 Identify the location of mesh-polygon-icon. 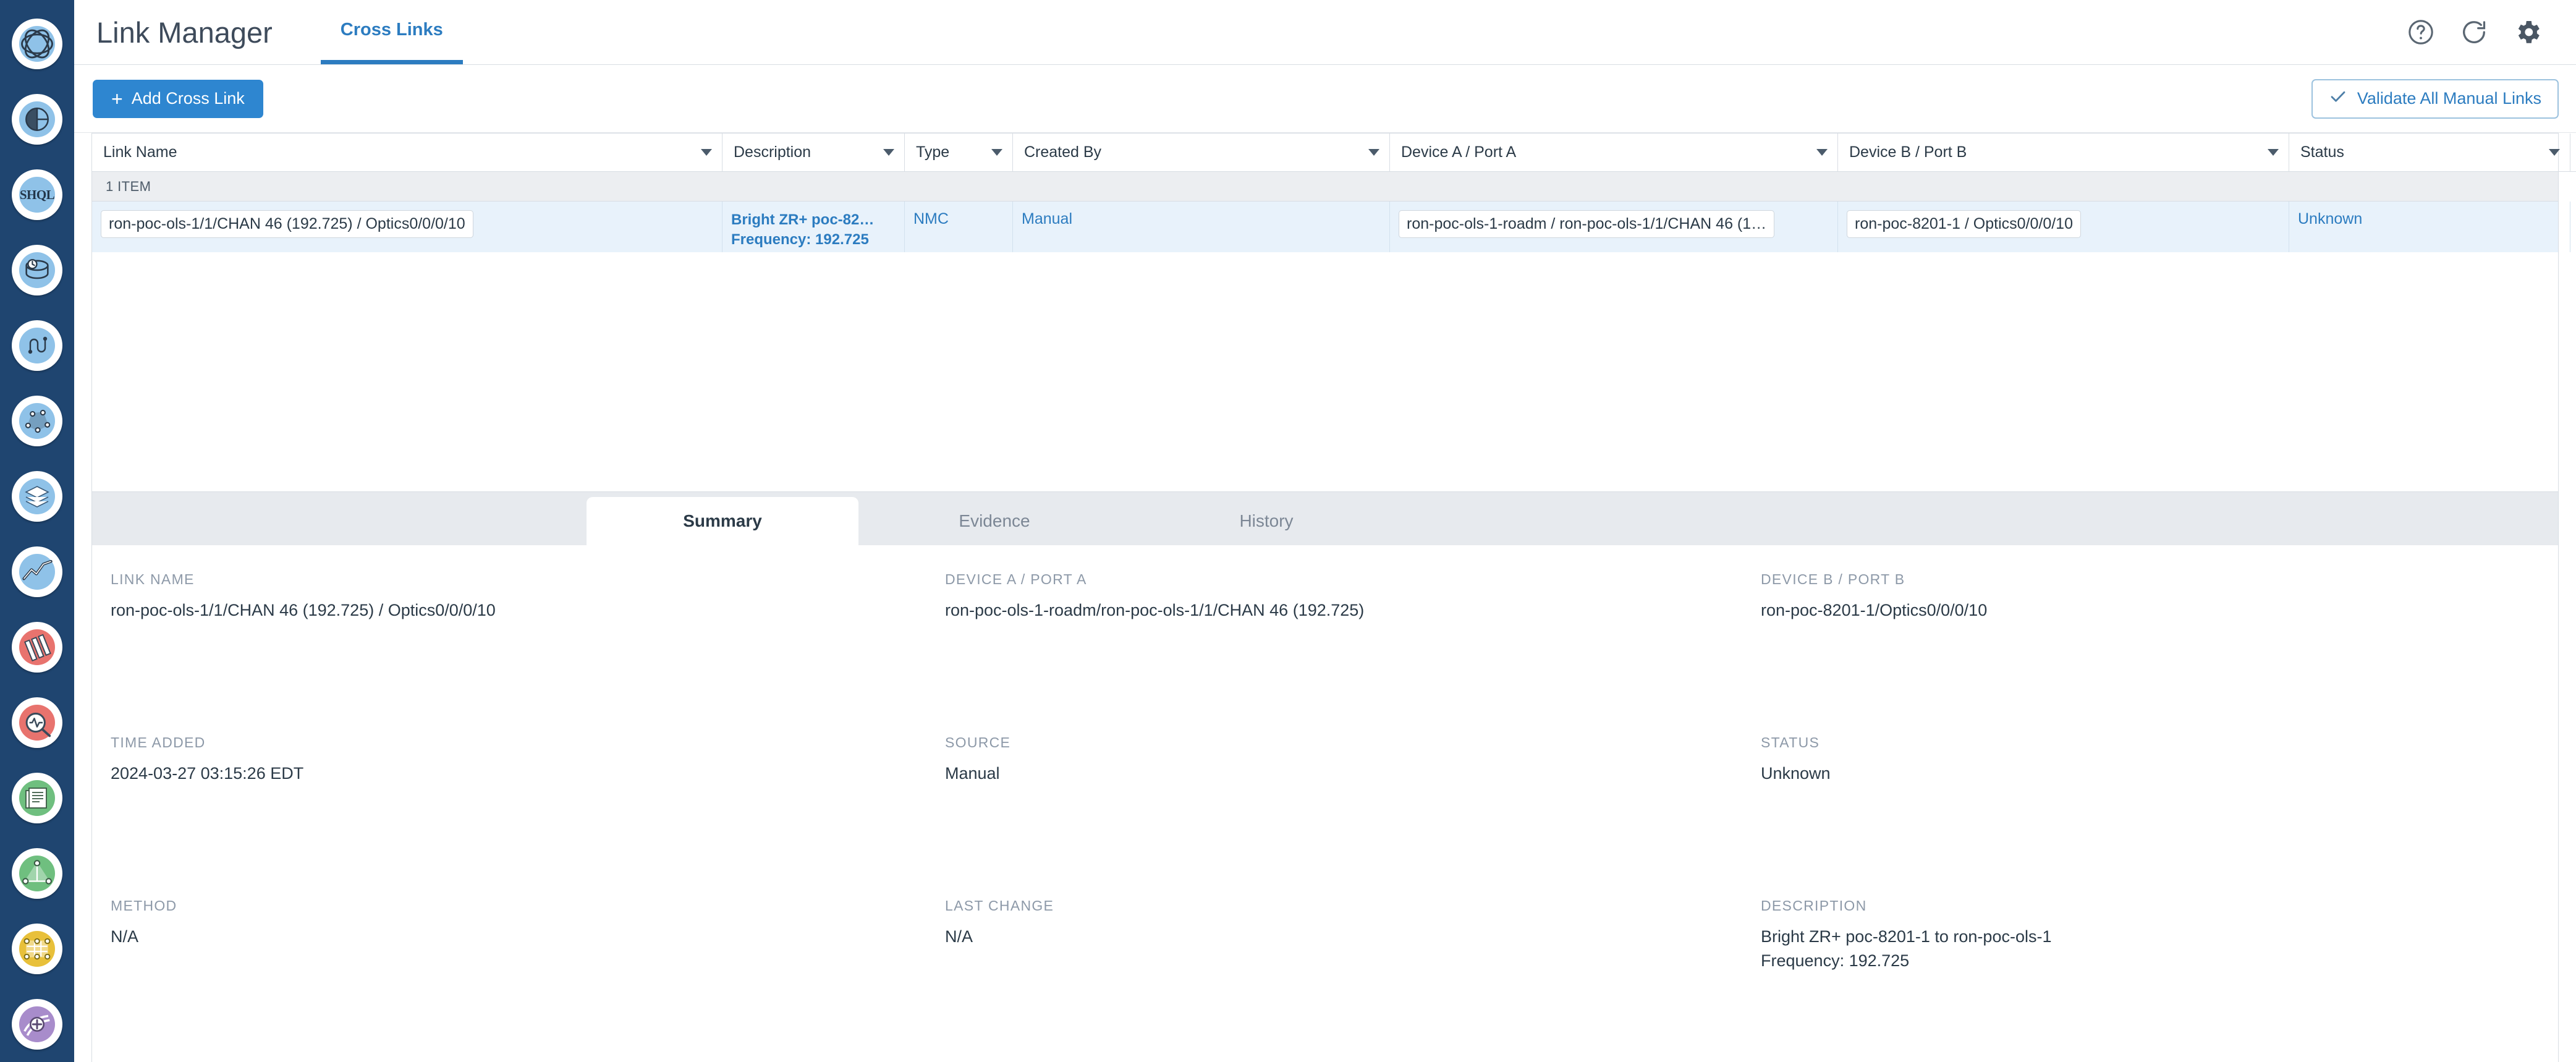
(37, 421).